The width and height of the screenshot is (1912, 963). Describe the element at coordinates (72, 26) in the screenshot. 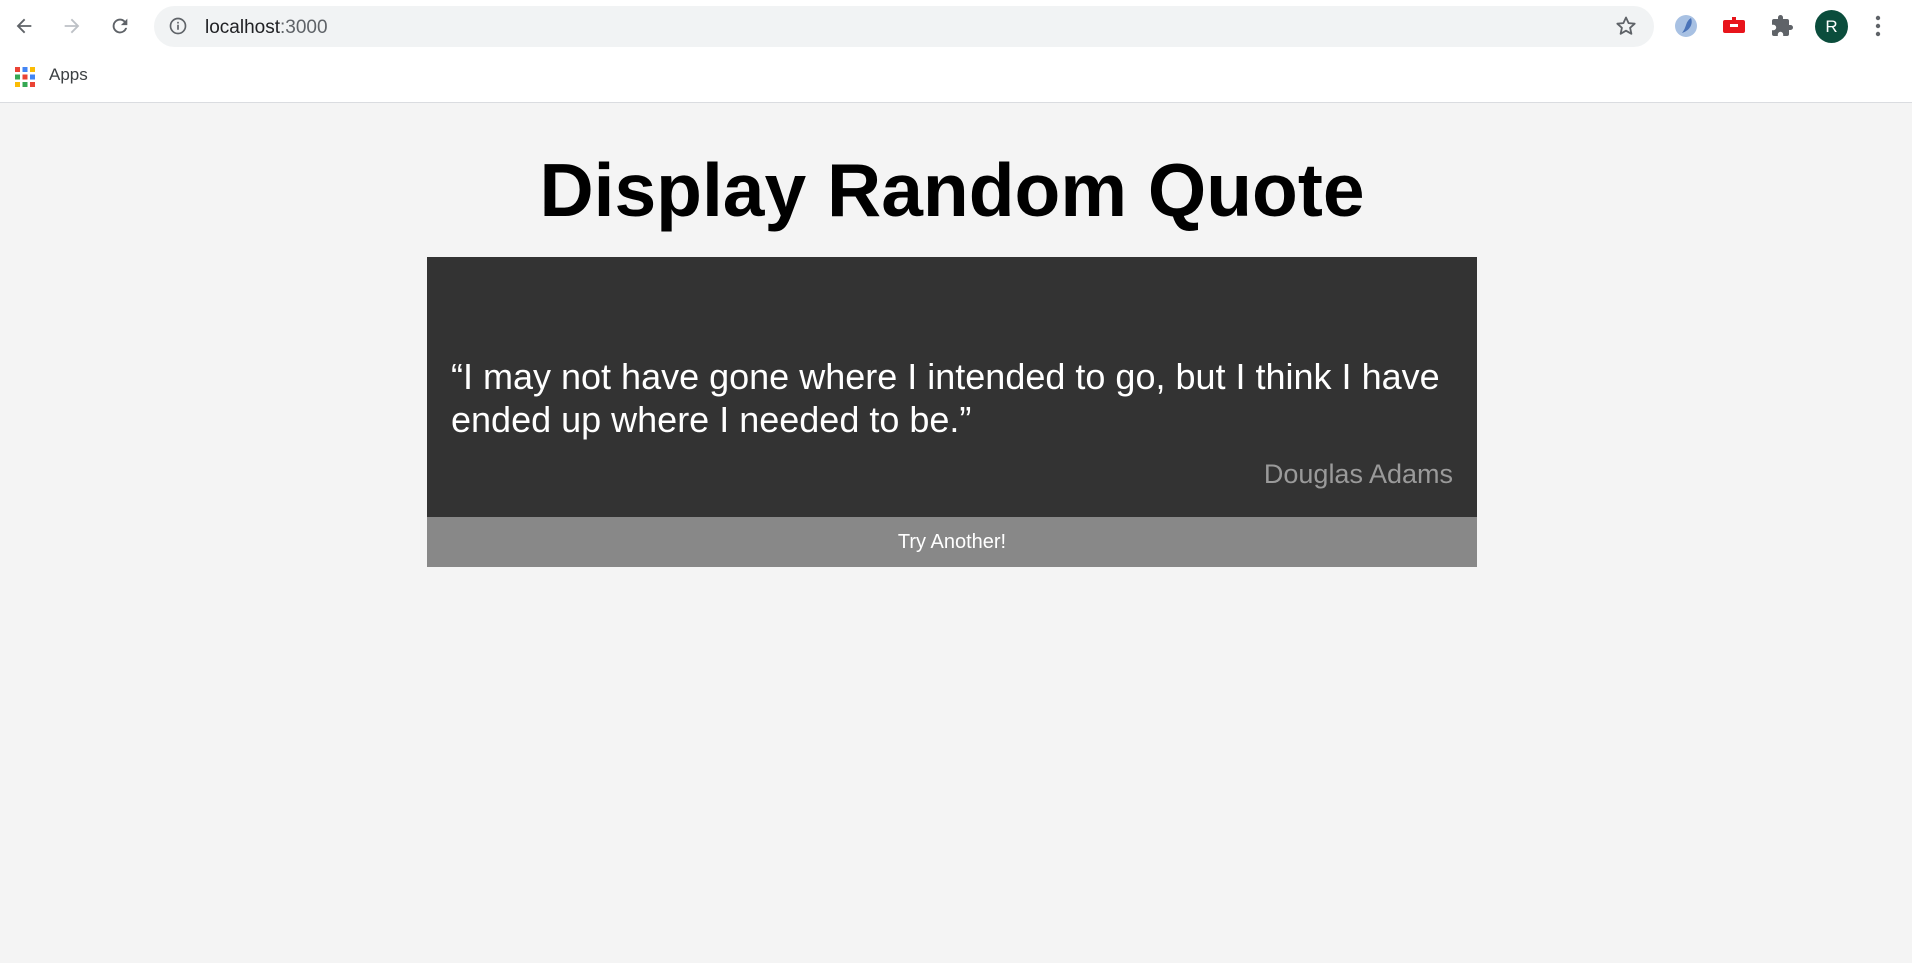

I see `forward-arrow-icon` at that location.